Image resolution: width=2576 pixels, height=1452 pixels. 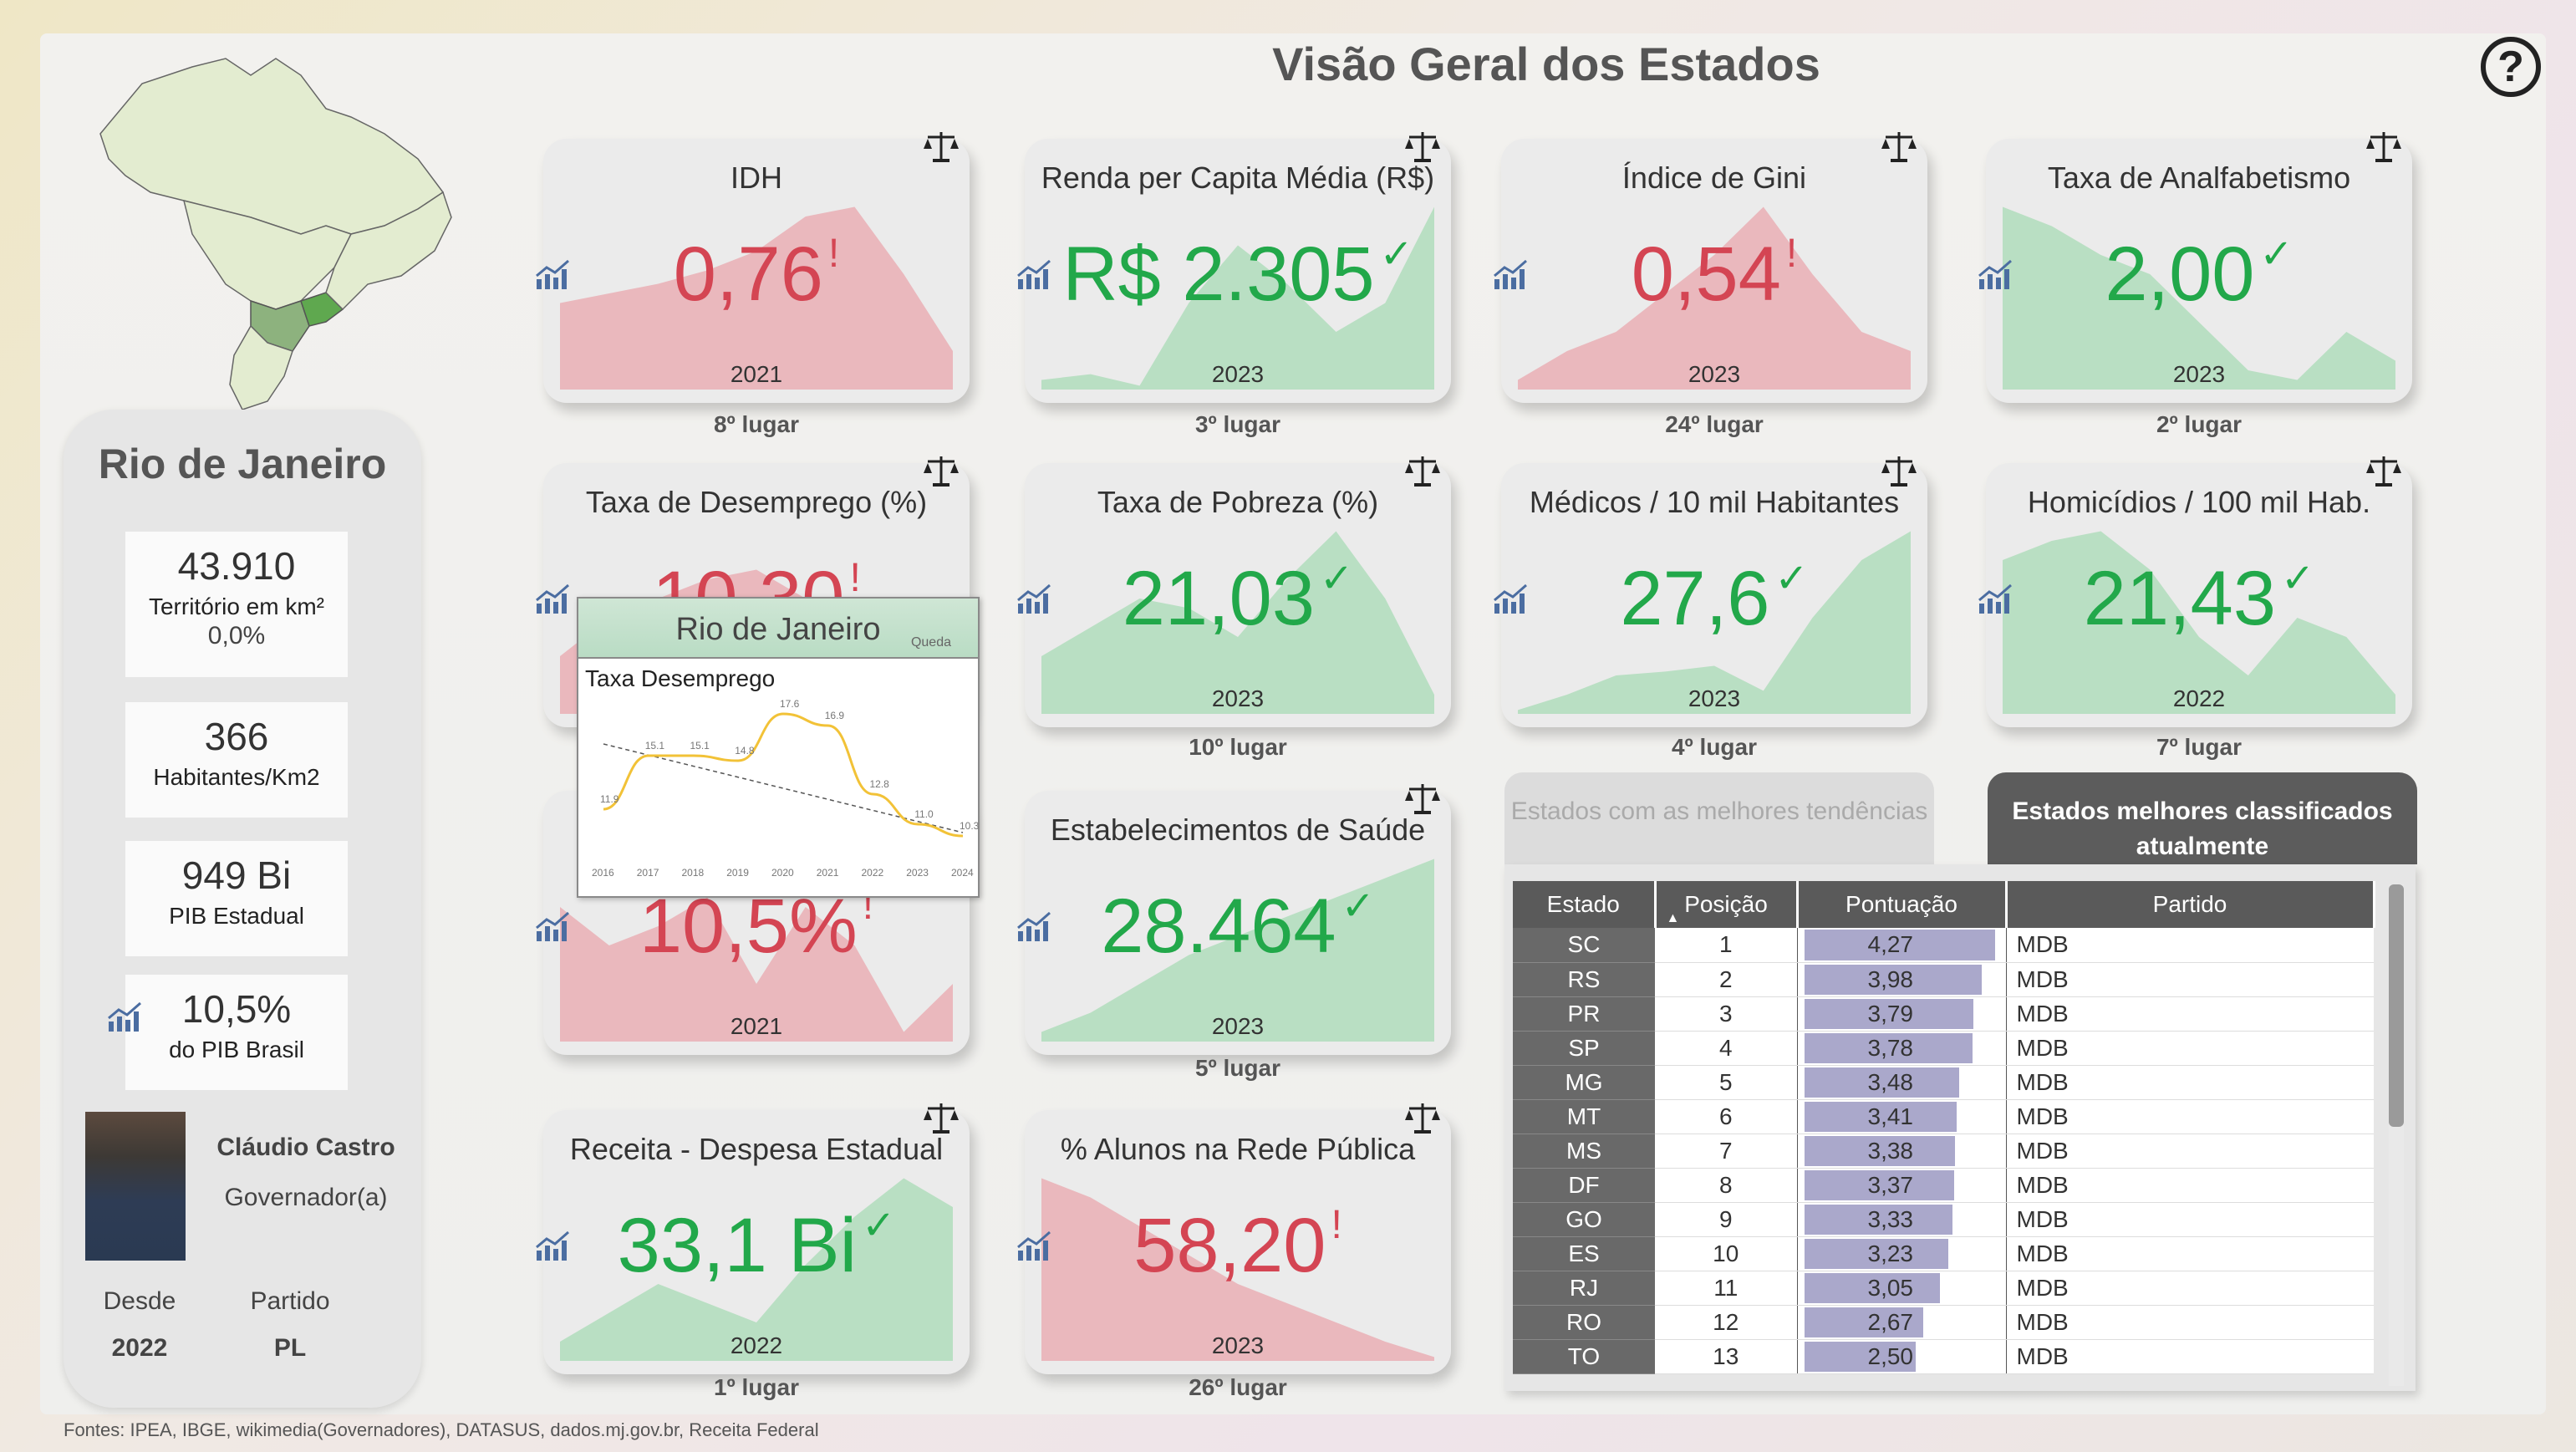 I want to click on cell-estado: RO, so click(x=1584, y=1323).